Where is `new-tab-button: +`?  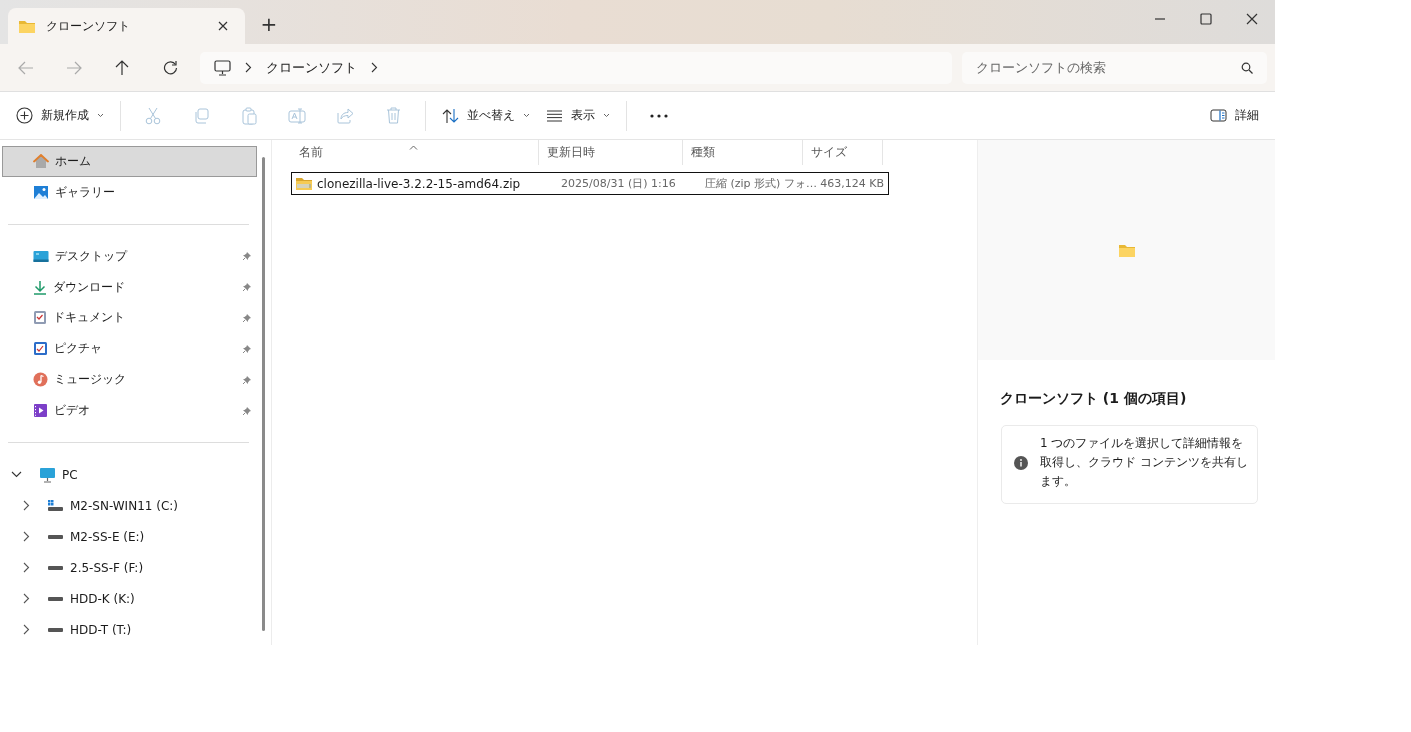
new-tab-button: + is located at coordinates (269, 24).